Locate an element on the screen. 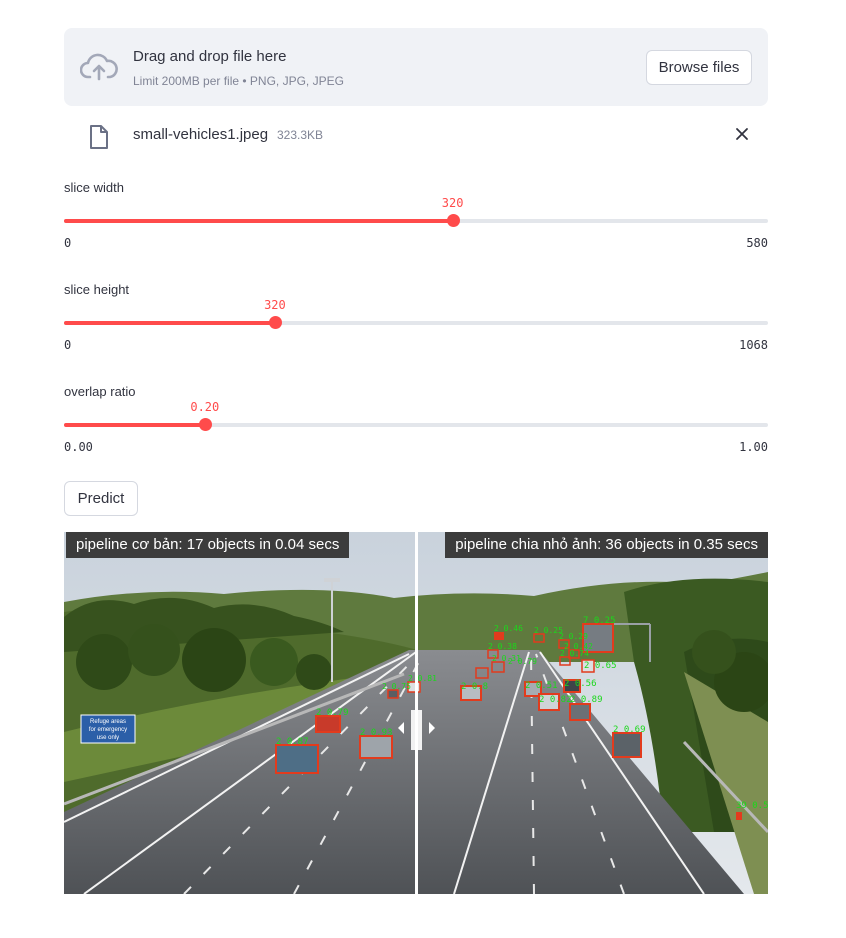 The image size is (846, 938). slider-value: 0.20 is located at coordinates (205, 407).